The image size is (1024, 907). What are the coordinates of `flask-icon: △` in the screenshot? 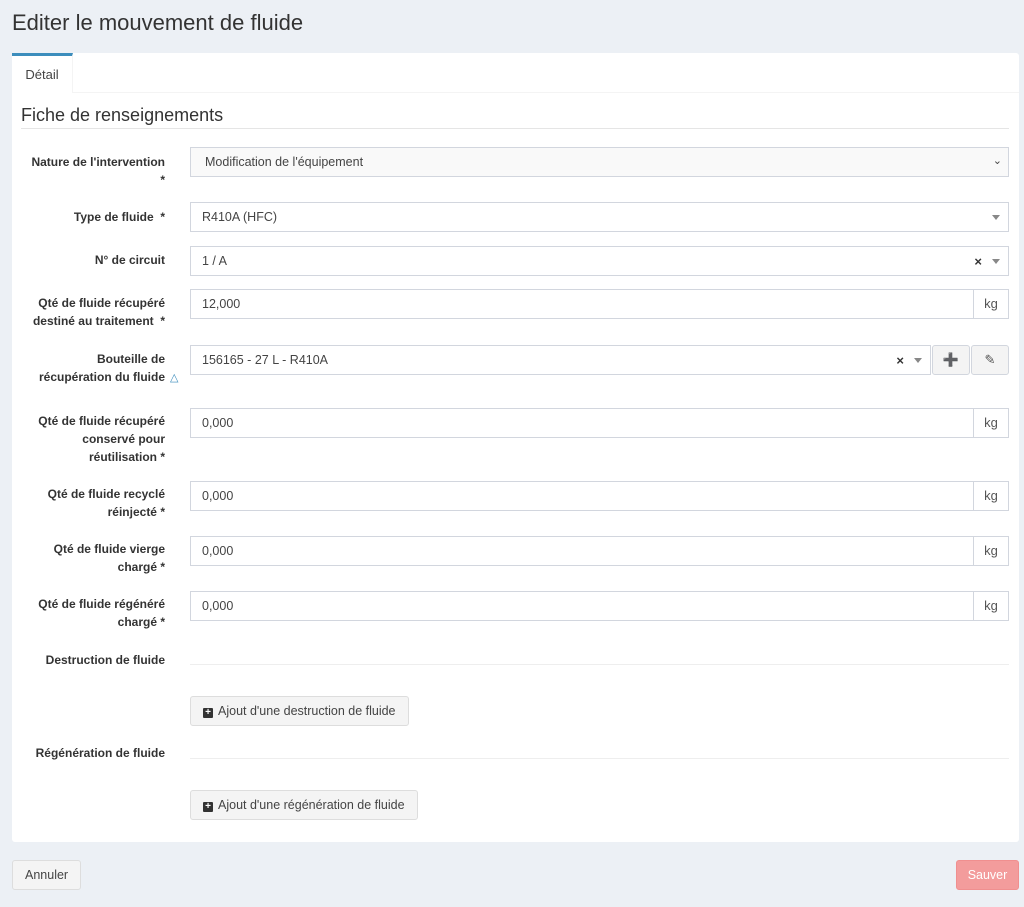 It's located at (174, 377).